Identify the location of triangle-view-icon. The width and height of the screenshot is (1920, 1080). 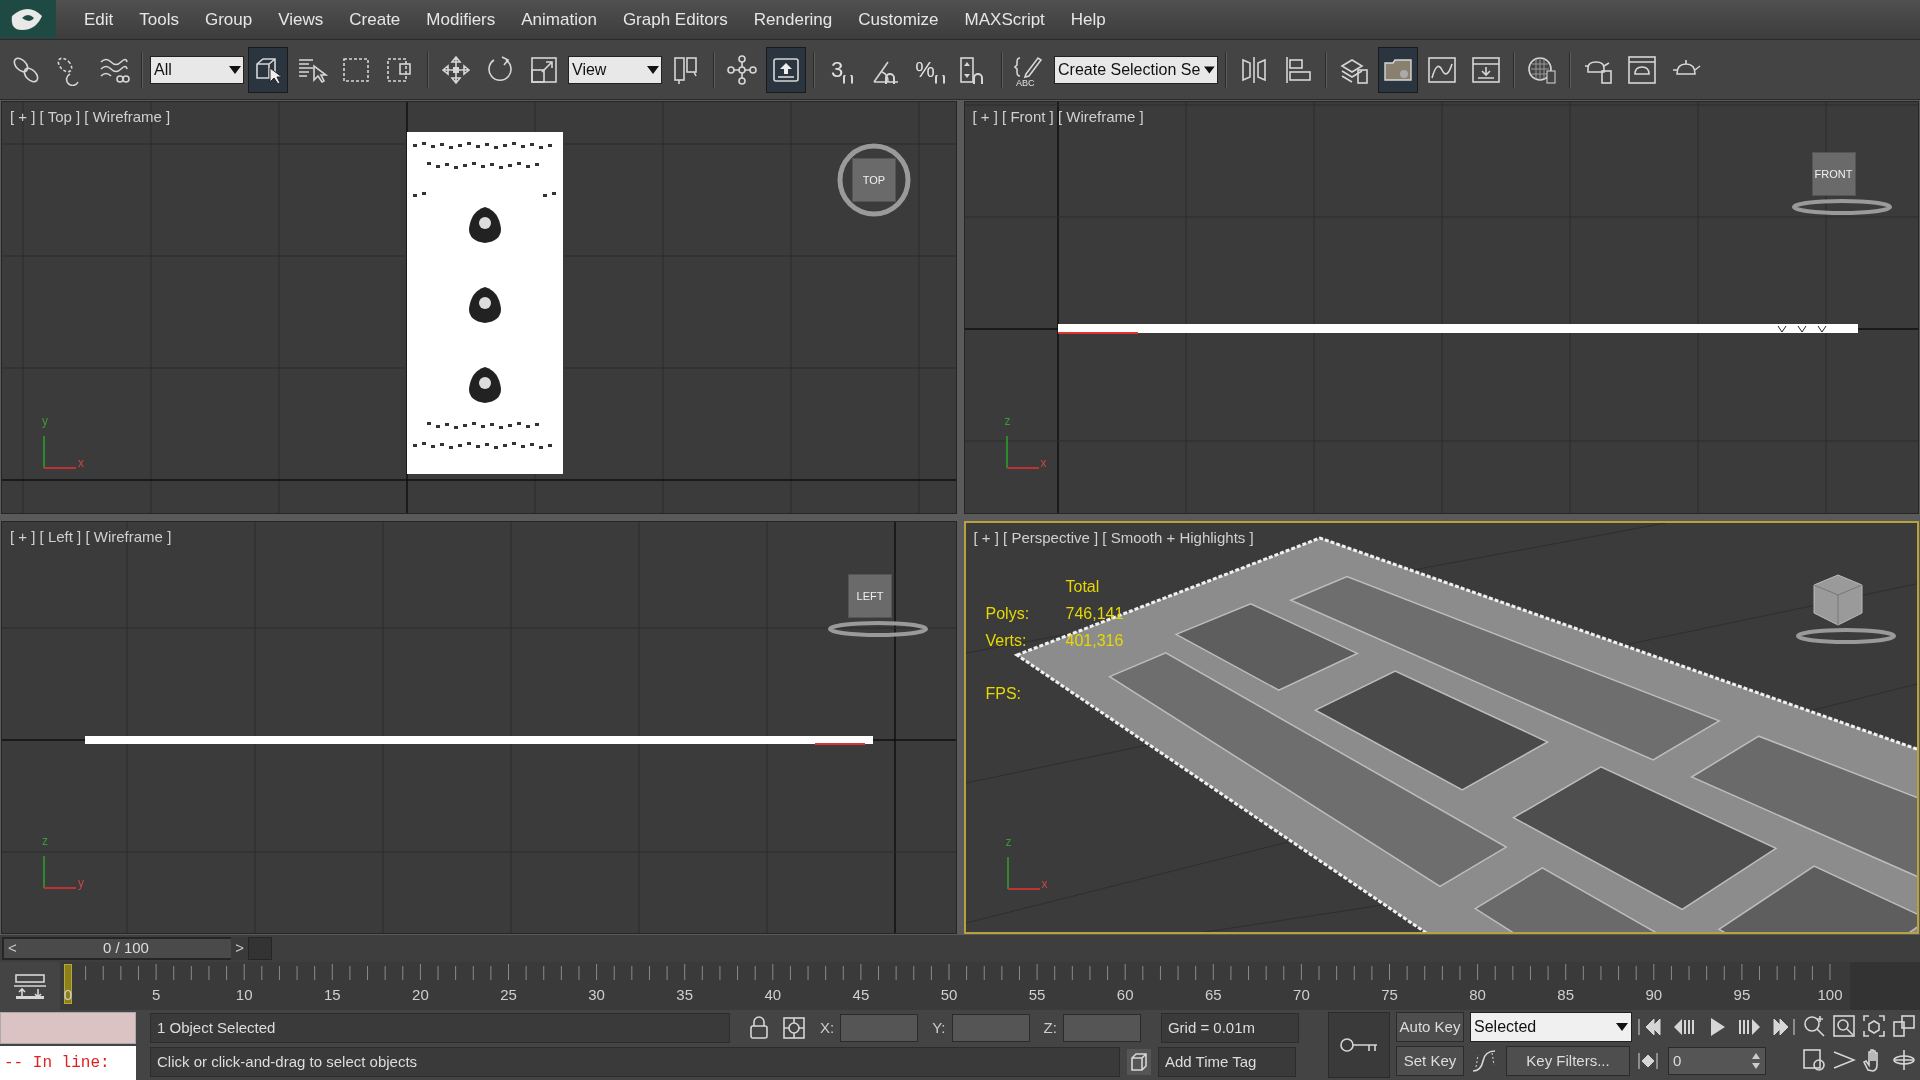
(1844, 1060).